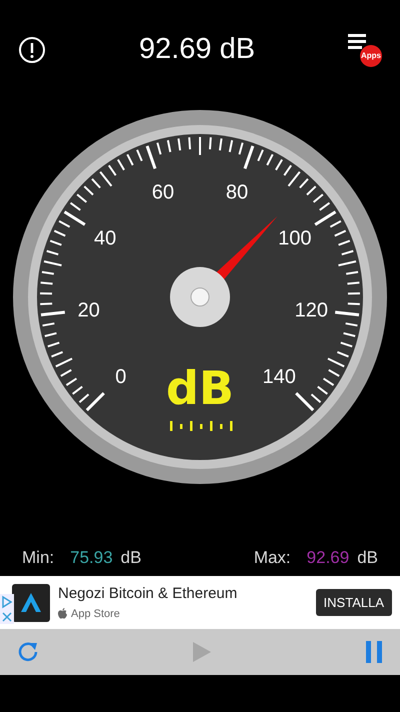 This screenshot has height=712, width=400. What do you see at coordinates (328, 558) in the screenshot?
I see `stat-value: 92.69` at bounding box center [328, 558].